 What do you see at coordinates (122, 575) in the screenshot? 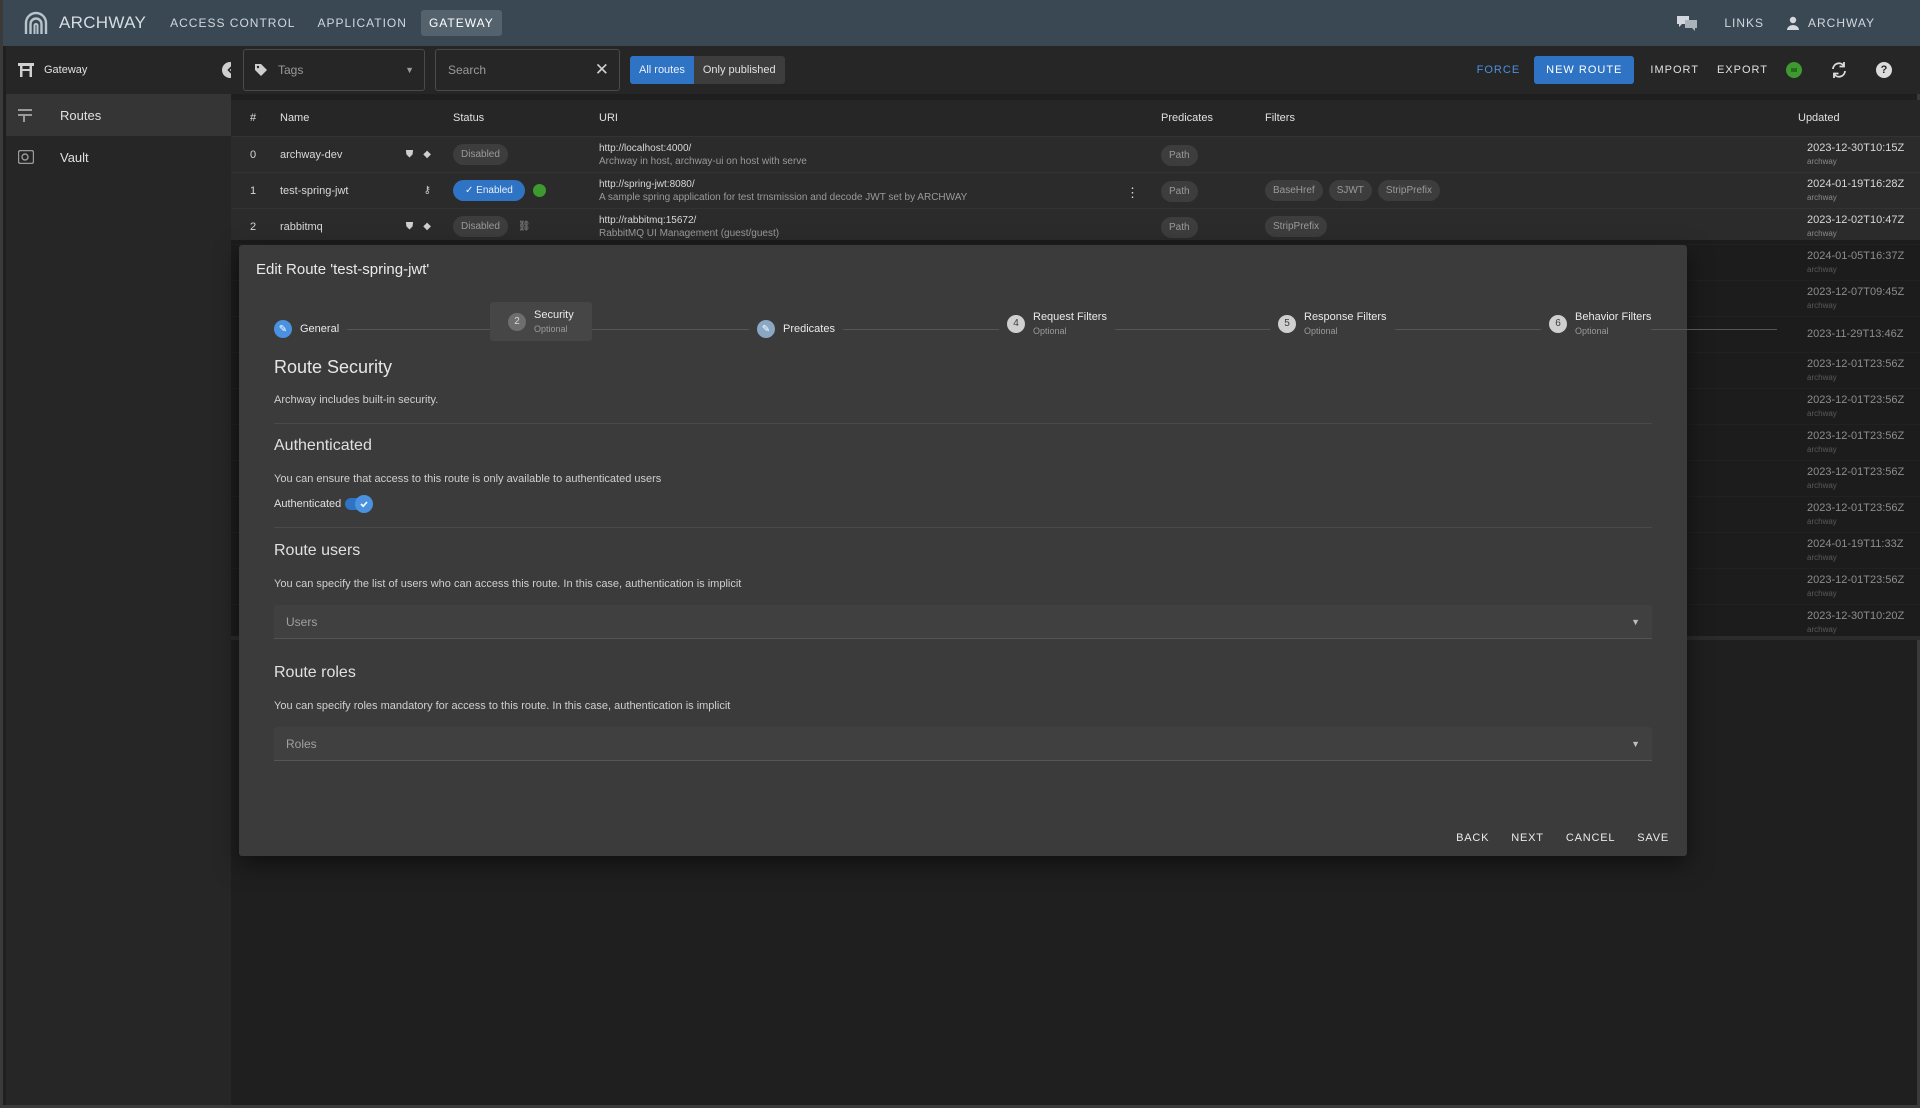
I see `sidebar: Gateway Routes Vault` at bounding box center [122, 575].